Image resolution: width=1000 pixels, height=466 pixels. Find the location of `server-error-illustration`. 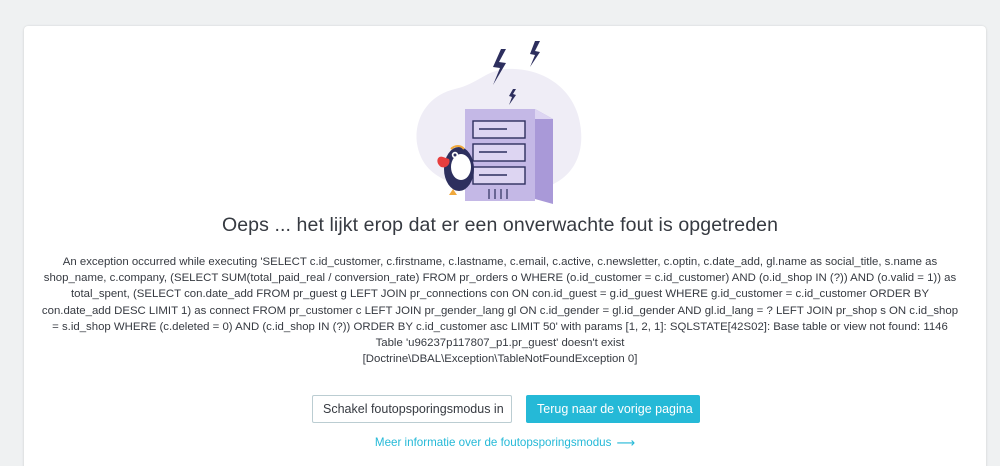

server-error-illustration is located at coordinates (499, 122).